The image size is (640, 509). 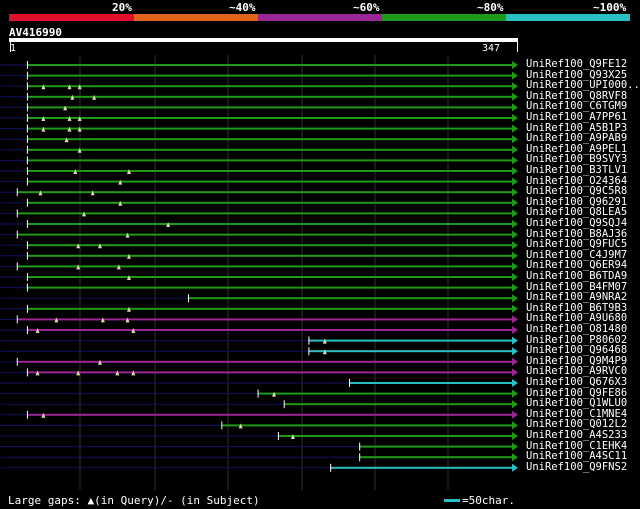 I want to click on hit-label: UniRef100_Q9FNS2, so click(x=576, y=467).